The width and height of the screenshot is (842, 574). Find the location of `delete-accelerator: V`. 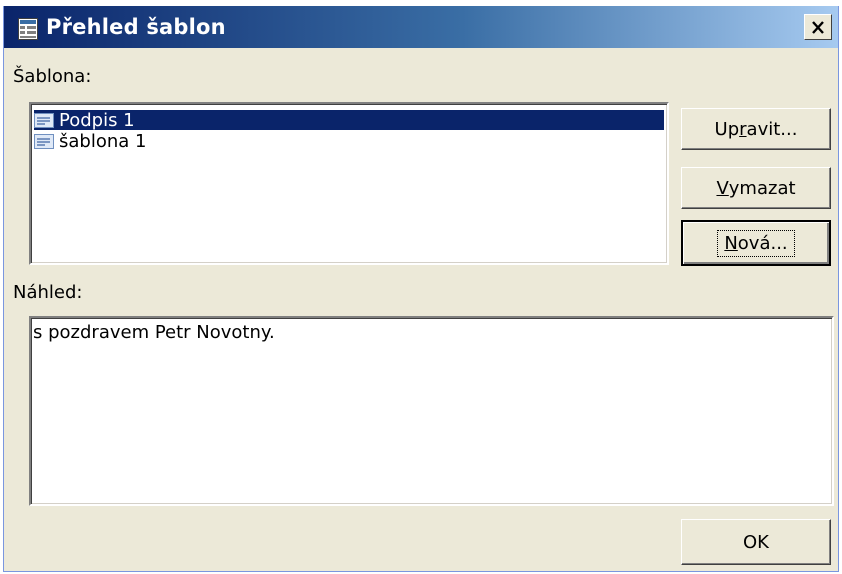

delete-accelerator: V is located at coordinates (722, 188).